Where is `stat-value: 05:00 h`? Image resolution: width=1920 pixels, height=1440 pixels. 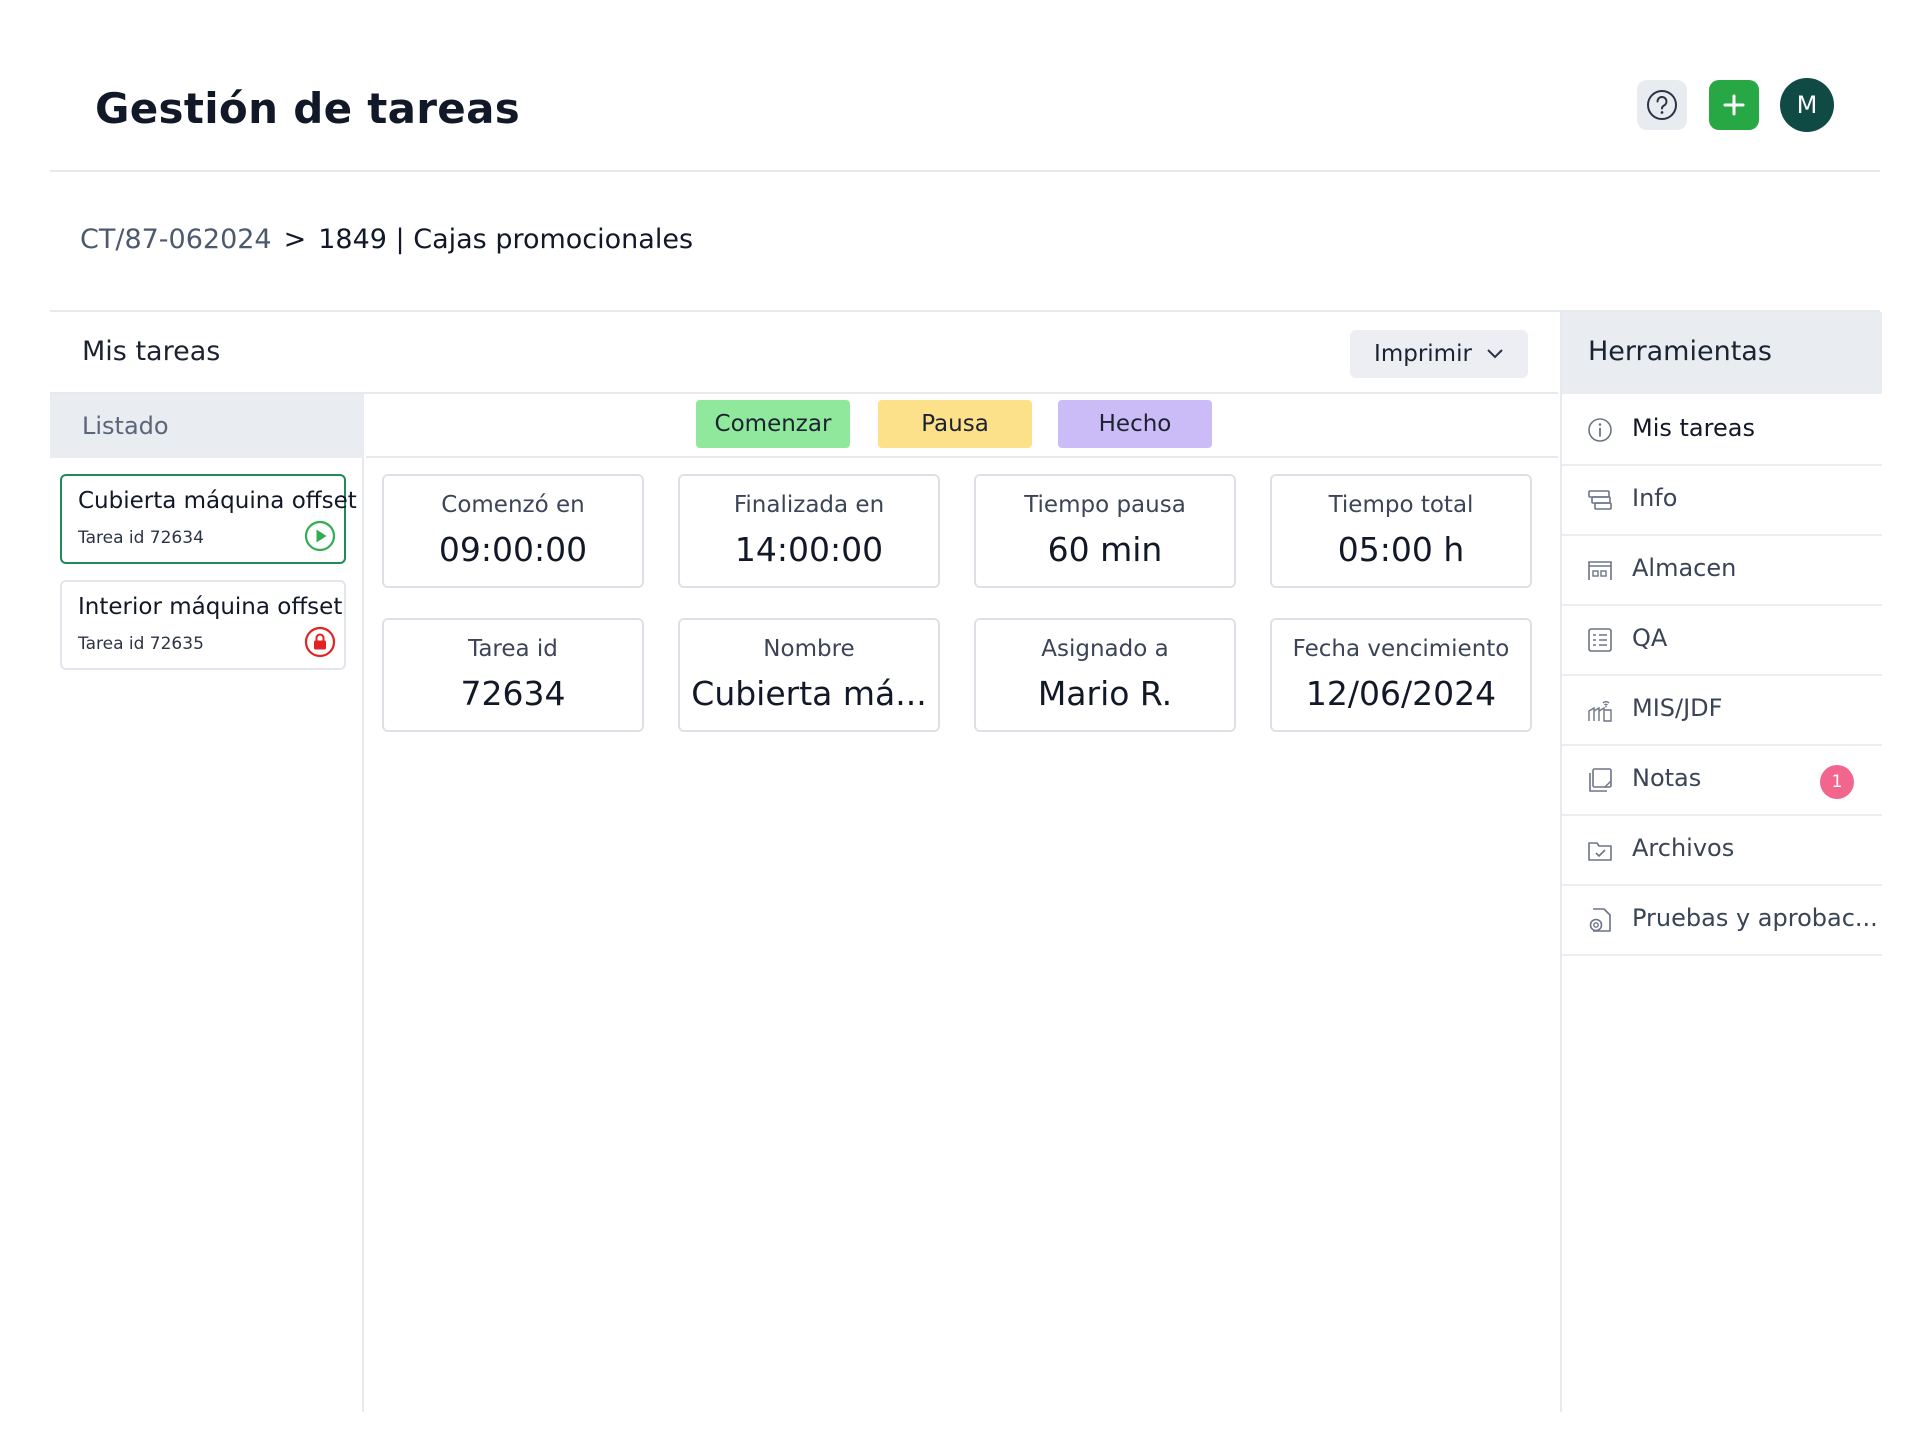
stat-value: 05:00 h is located at coordinates (1401, 549).